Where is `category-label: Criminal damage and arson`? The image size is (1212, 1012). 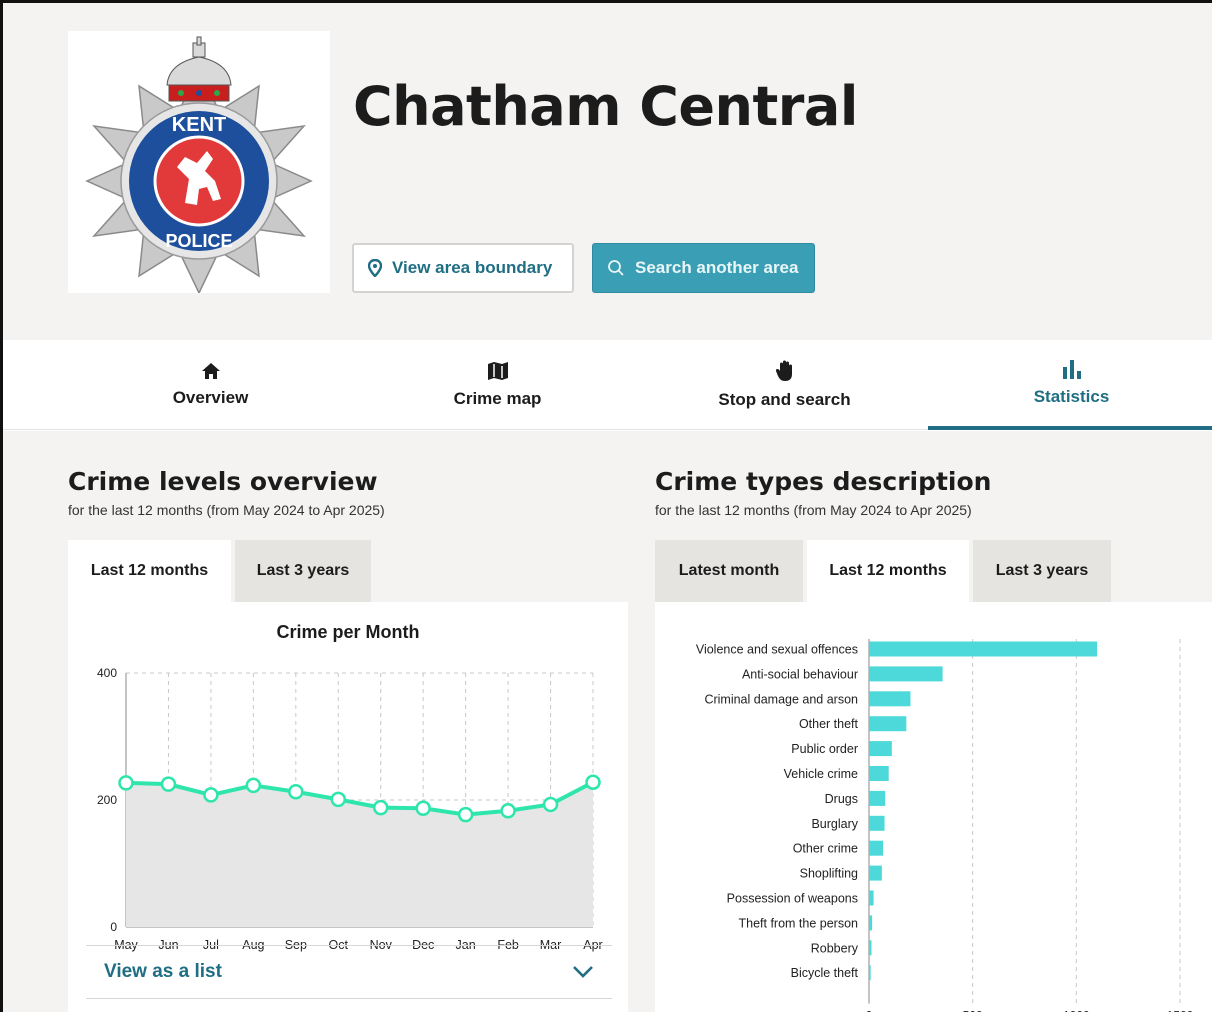 category-label: Criminal damage and arson is located at coordinates (781, 699).